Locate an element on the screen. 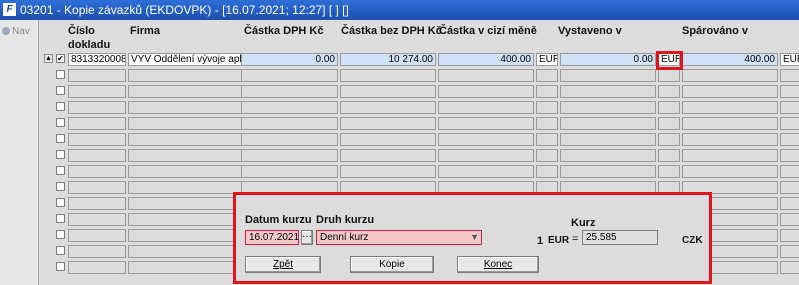 The width and height of the screenshot is (799, 285). cell-cislo: 8313320008 is located at coordinates (97, 59).